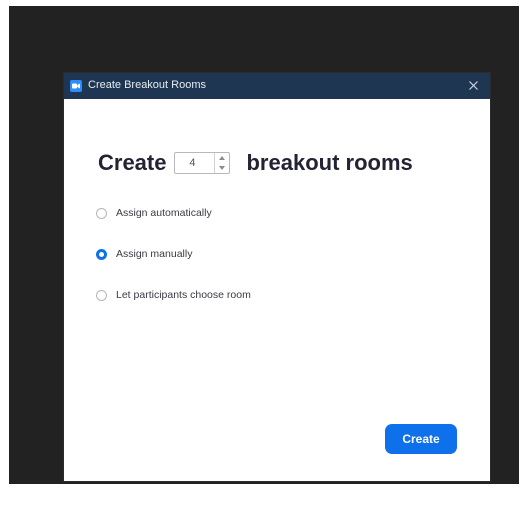  I want to click on option-assign-manually: Assign manually, so click(144, 254).